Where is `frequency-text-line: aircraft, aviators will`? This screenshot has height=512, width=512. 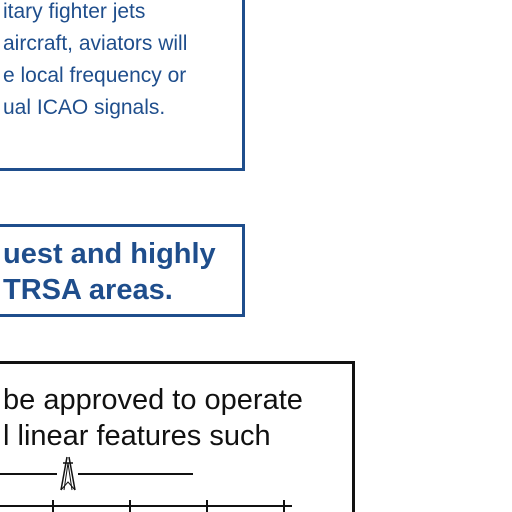 frequency-text-line: aircraft, aviators will is located at coordinates (95, 43).